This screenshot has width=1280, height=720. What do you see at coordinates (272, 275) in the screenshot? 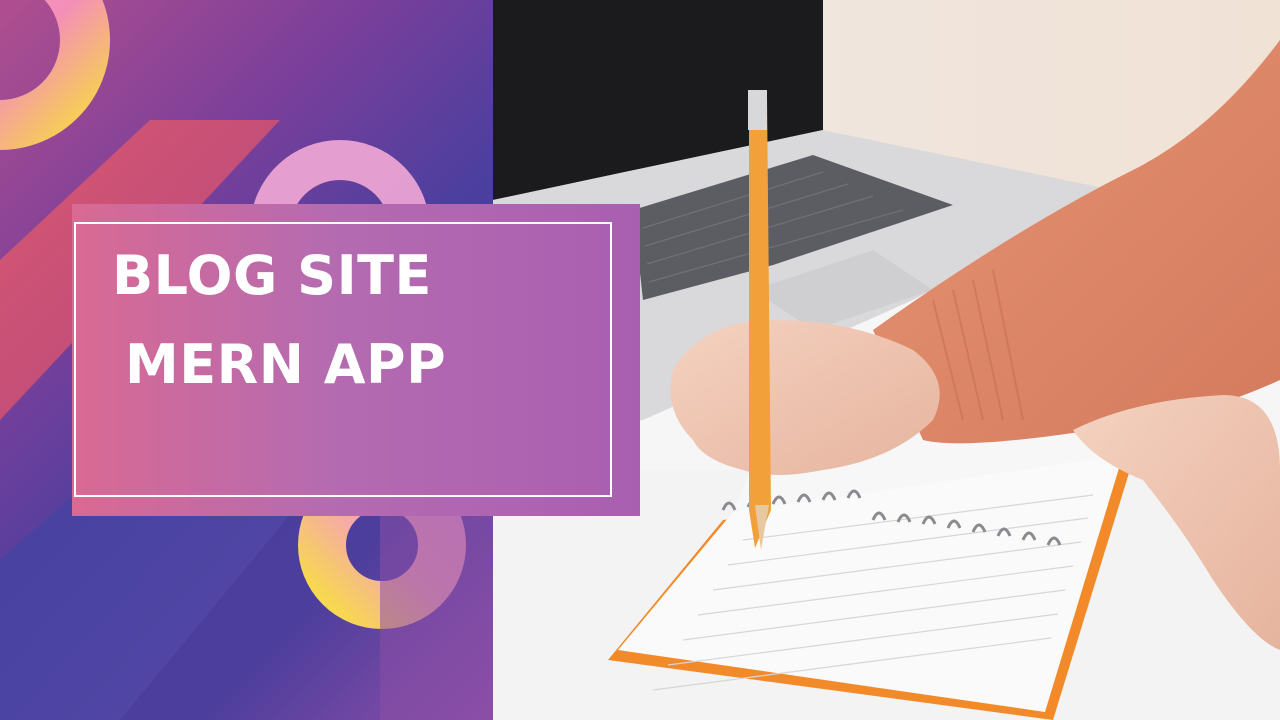
I see `title-line-1: BLOG SITE` at bounding box center [272, 275].